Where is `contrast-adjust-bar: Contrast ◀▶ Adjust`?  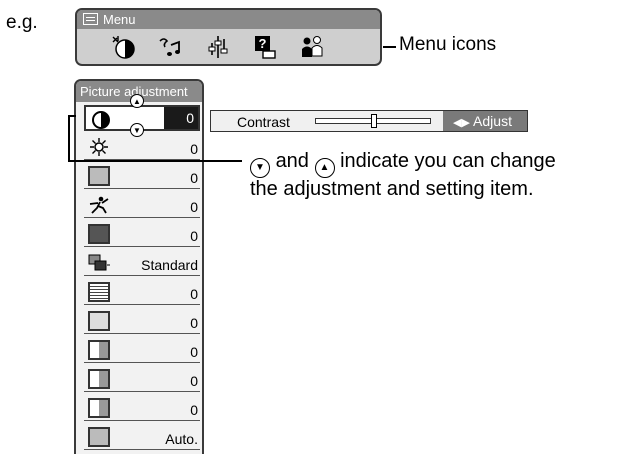
contrast-adjust-bar: Contrast ◀▶ Adjust is located at coordinates (369, 121).